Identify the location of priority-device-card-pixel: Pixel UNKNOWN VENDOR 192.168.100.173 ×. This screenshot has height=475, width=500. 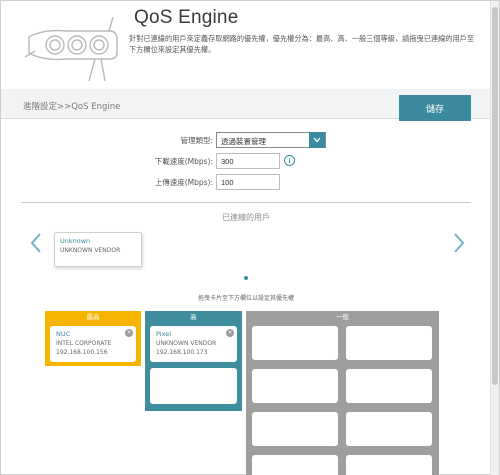
(193, 344).